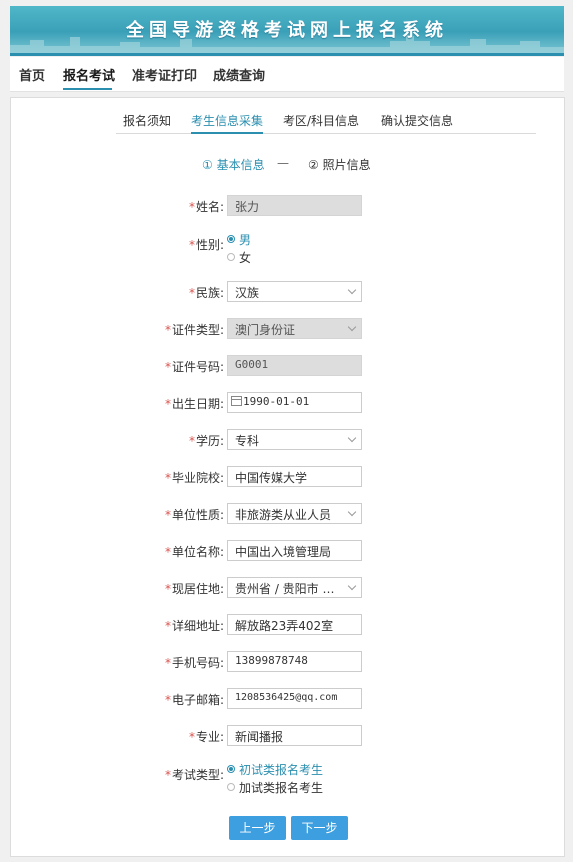 The height and width of the screenshot is (862, 573). Describe the element at coordinates (194, 404) in the screenshot. I see `birth-date-label: *出生日期:` at that location.